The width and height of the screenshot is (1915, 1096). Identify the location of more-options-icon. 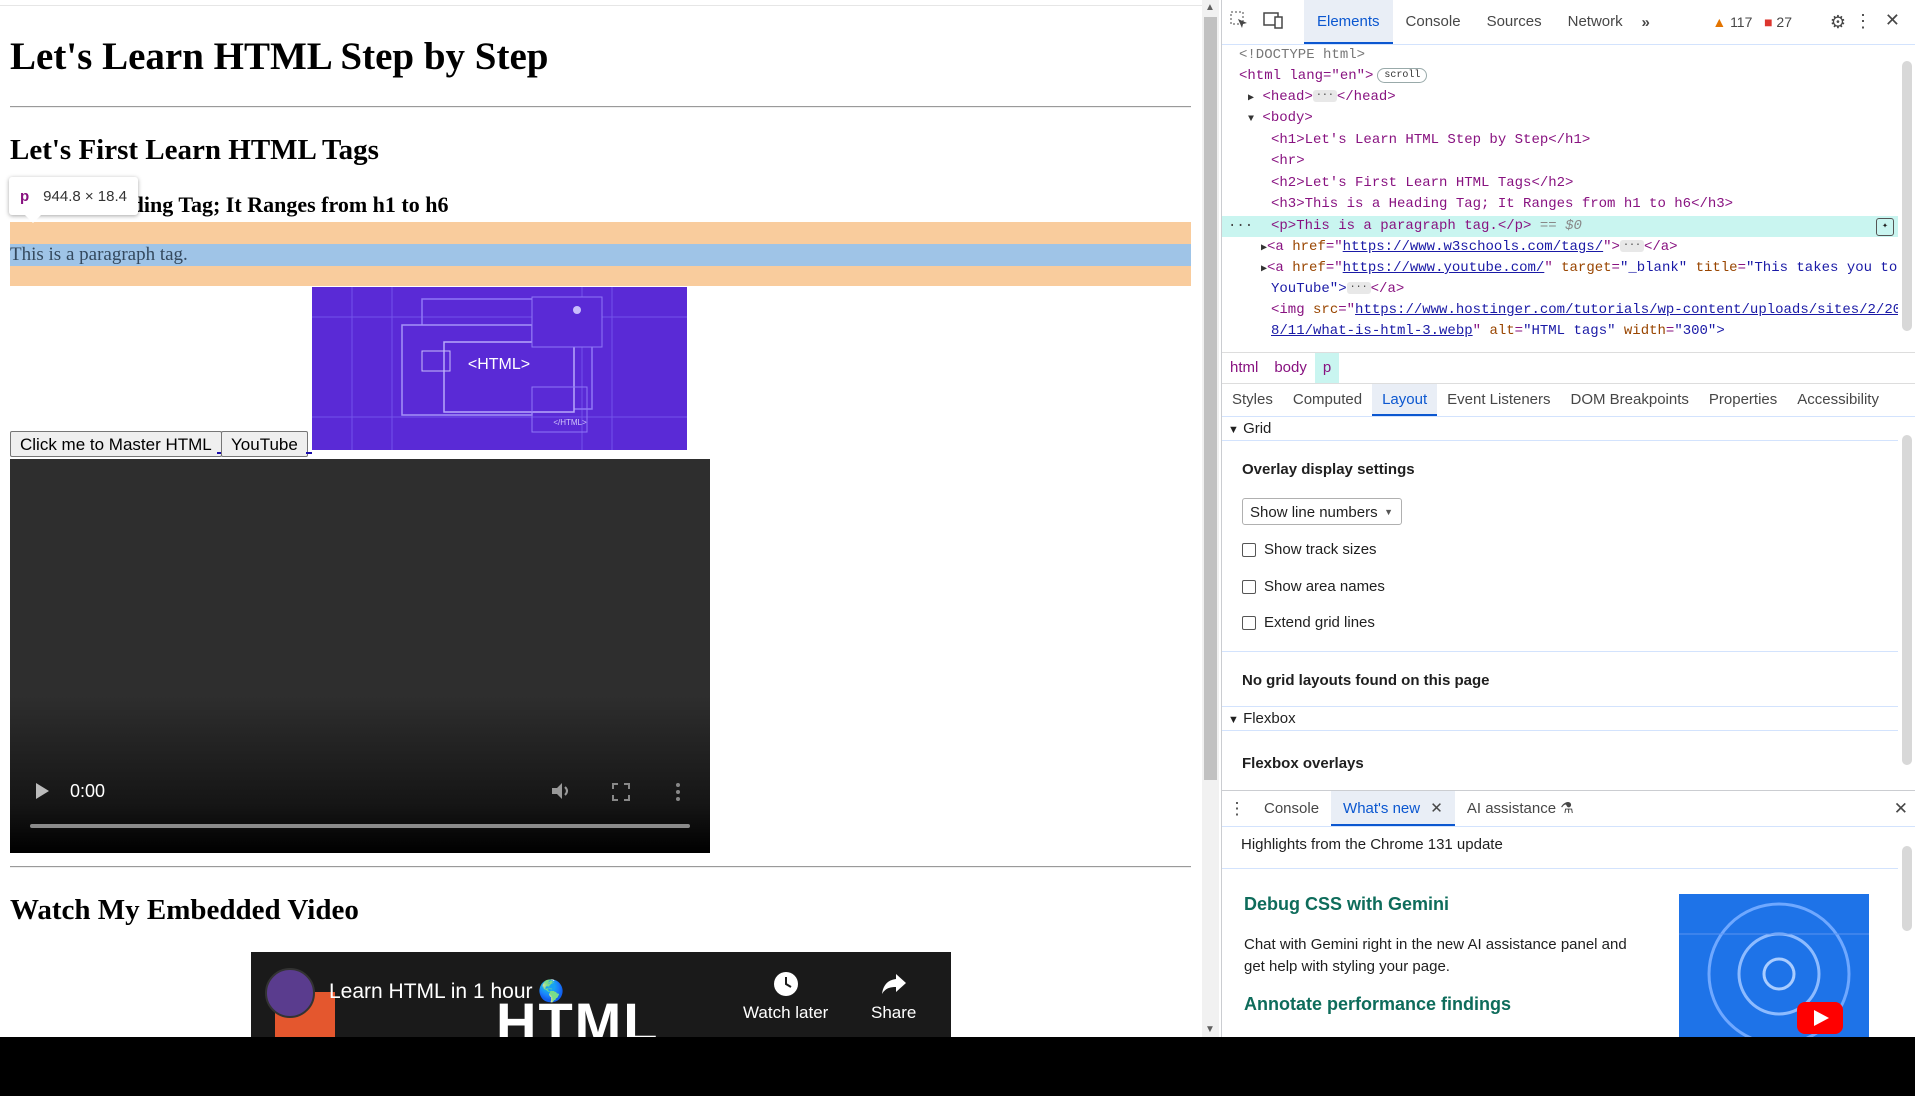
(678, 792).